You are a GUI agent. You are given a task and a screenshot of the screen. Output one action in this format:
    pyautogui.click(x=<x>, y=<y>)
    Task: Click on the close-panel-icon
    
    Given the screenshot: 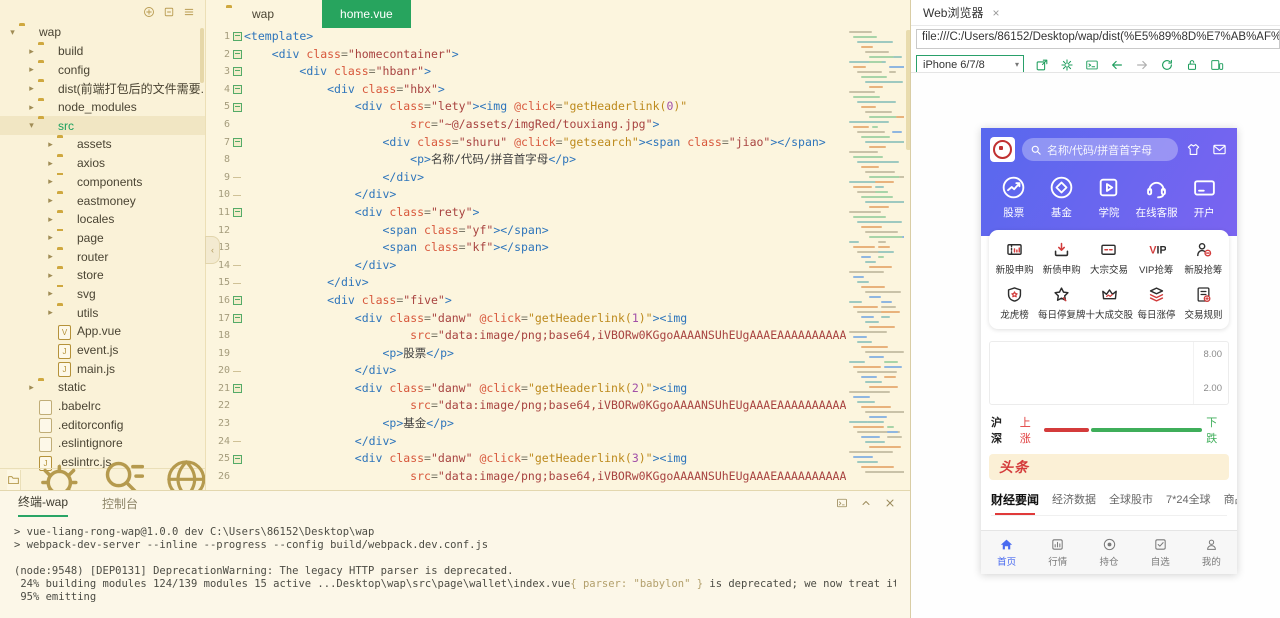 What is the action you would take?
    pyautogui.click(x=890, y=503)
    